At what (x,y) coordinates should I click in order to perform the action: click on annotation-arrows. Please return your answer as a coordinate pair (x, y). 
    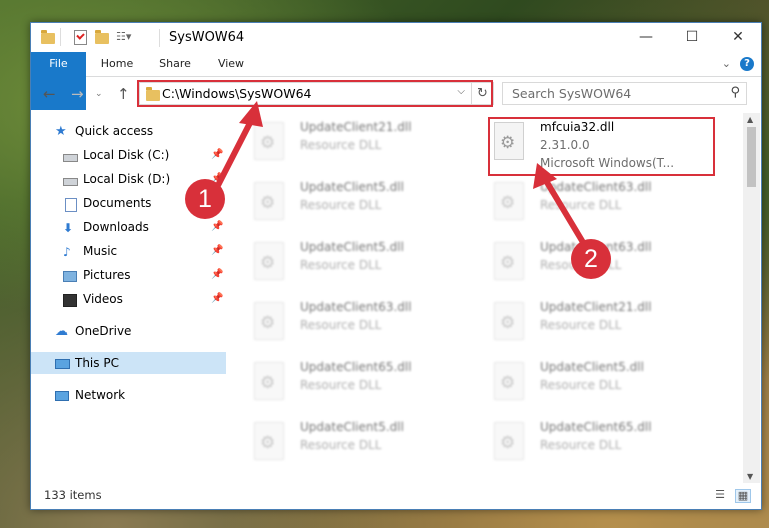
    Looking at the image, I should click on (399, 176).